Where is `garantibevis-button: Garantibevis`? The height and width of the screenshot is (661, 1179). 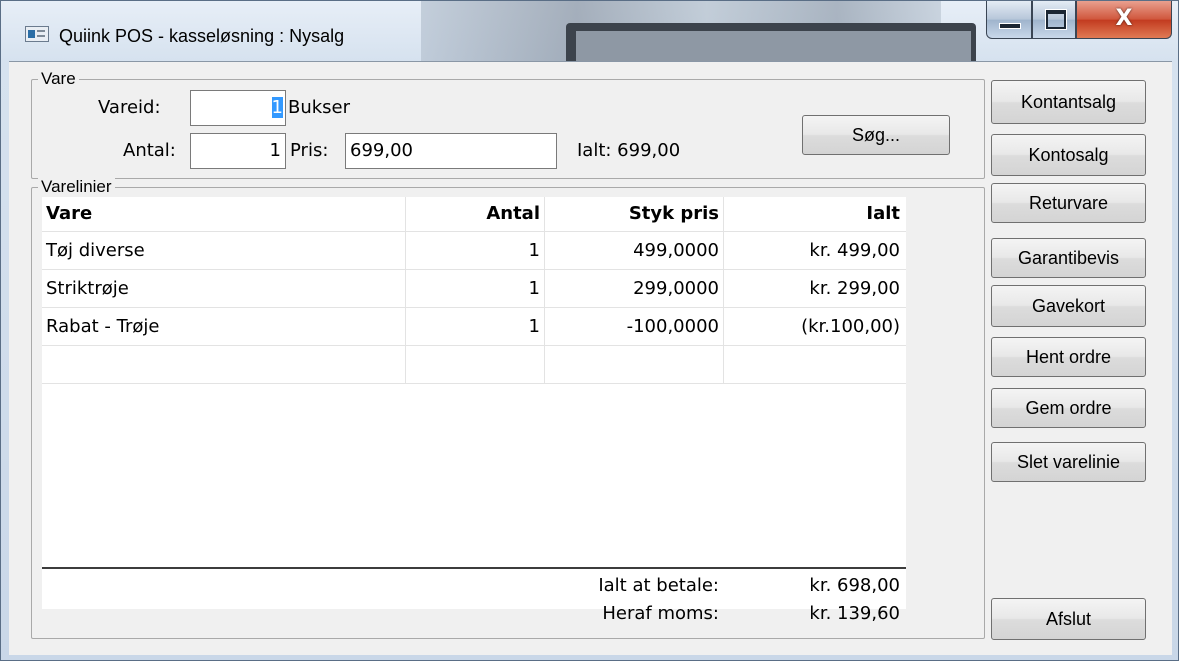
garantibevis-button: Garantibevis is located at coordinates (1068, 258).